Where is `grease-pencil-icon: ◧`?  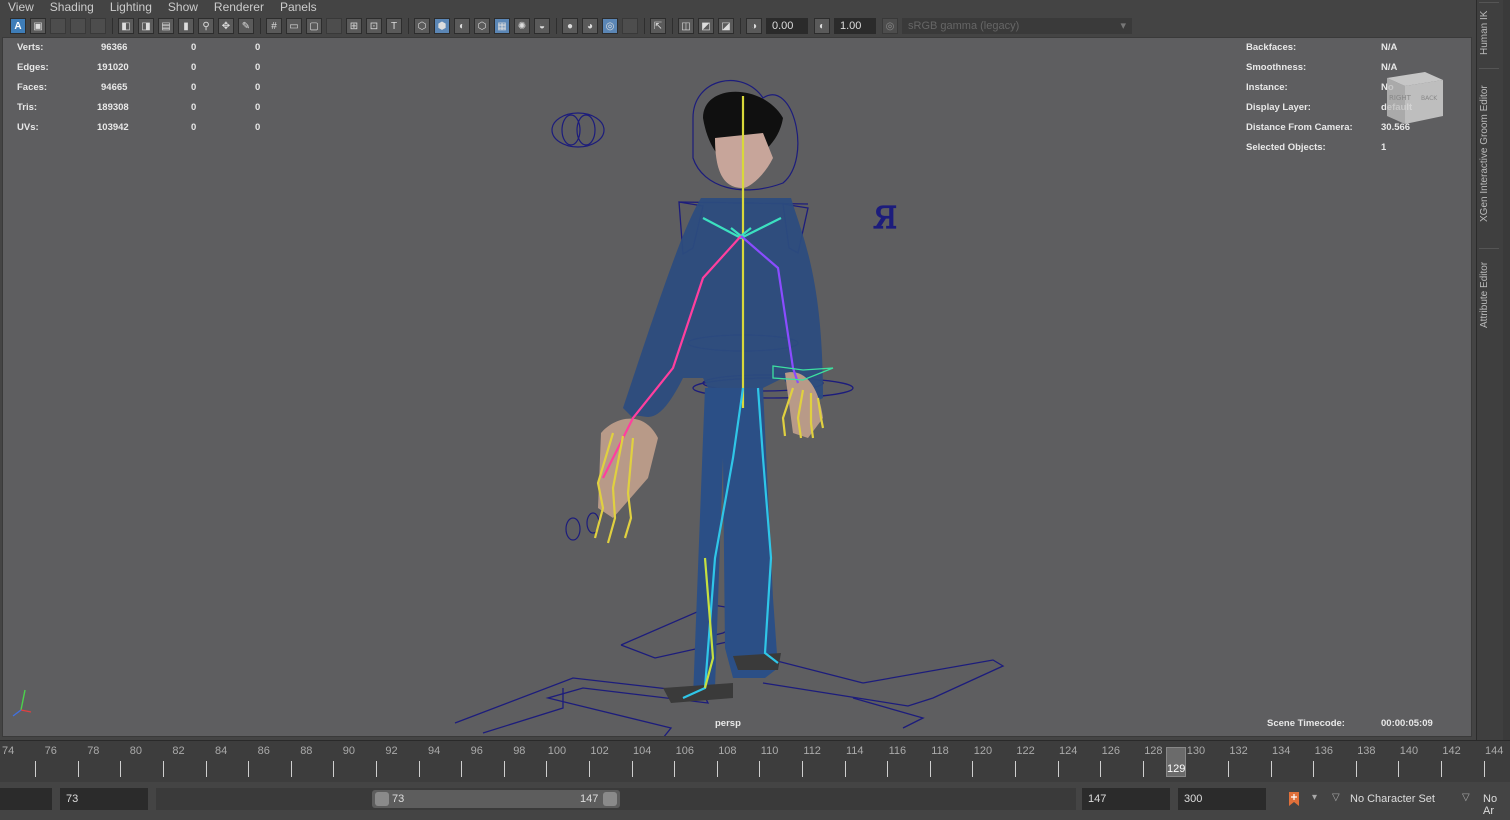
grease-pencil-icon: ◧ is located at coordinates (126, 26).